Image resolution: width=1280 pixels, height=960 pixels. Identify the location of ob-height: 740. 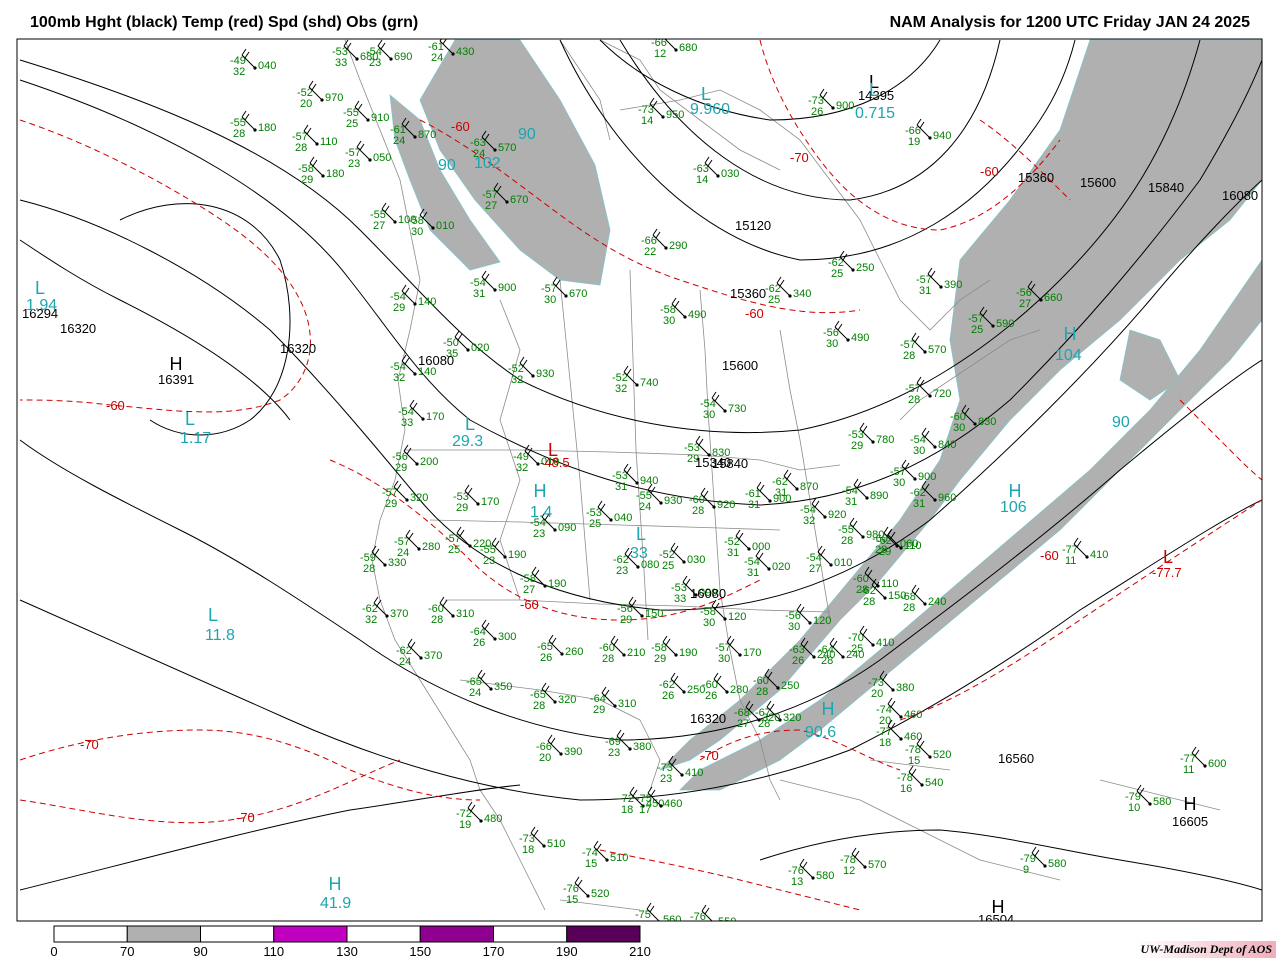
(649, 383).